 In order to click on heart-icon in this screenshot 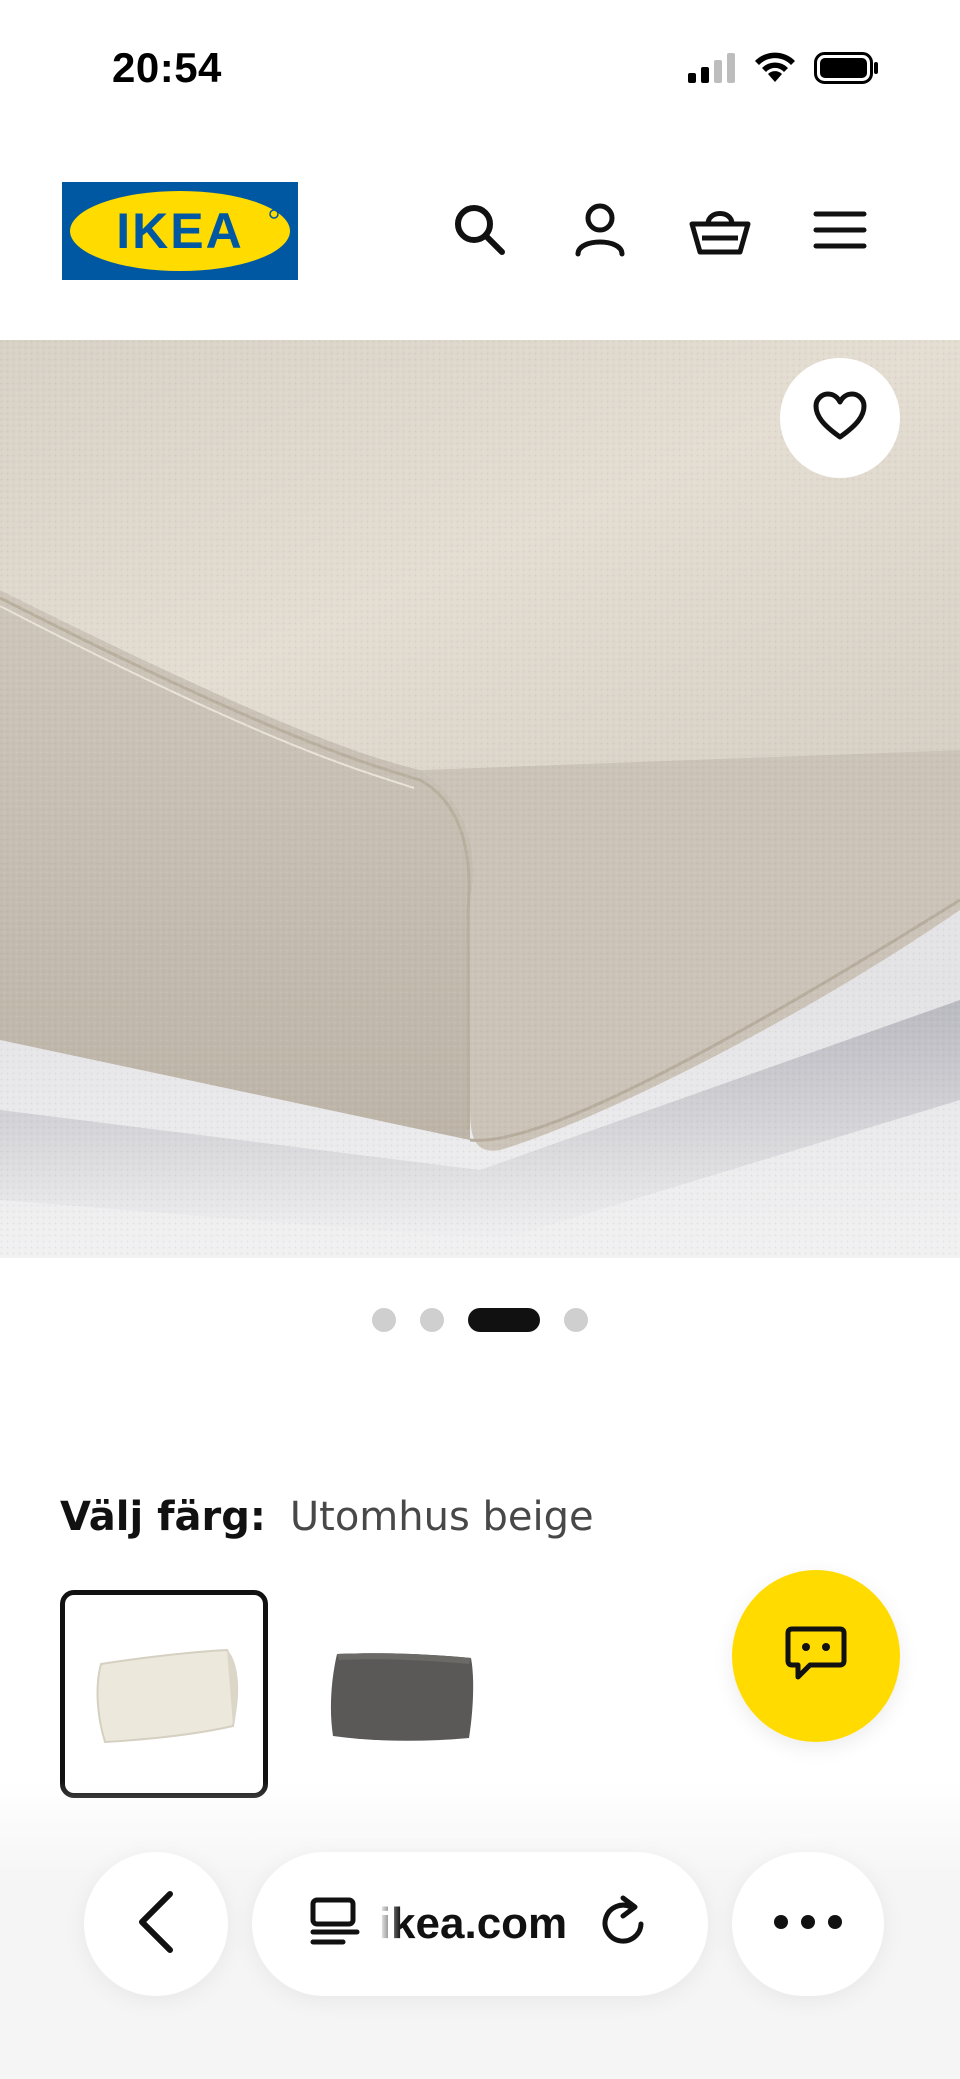, I will do `click(840, 418)`.